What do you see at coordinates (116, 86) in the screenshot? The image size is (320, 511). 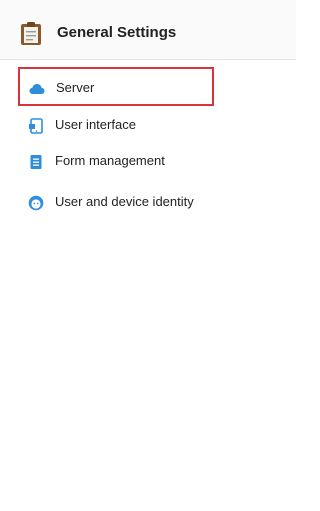 I see `menu-item-server: Server` at bounding box center [116, 86].